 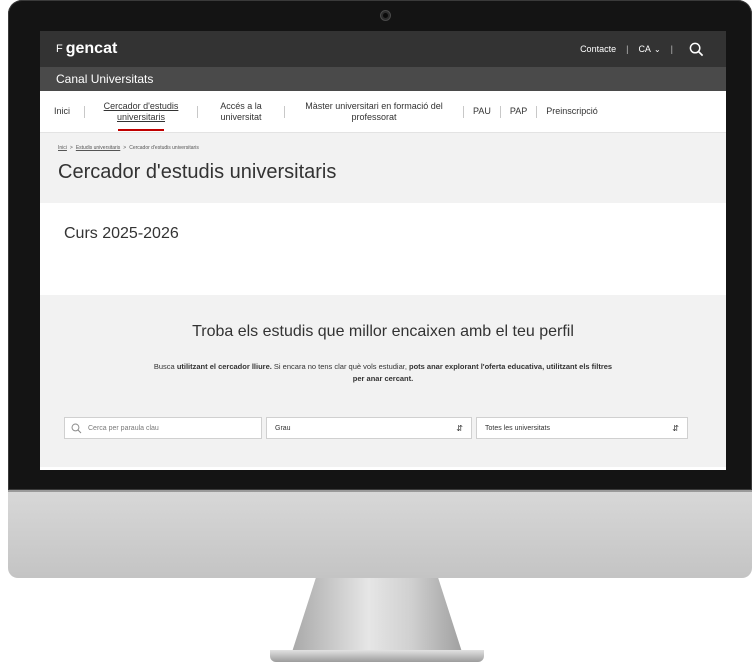 What do you see at coordinates (98, 148) in the screenshot?
I see `breadcrumb-studies: Estudis universitaris` at bounding box center [98, 148].